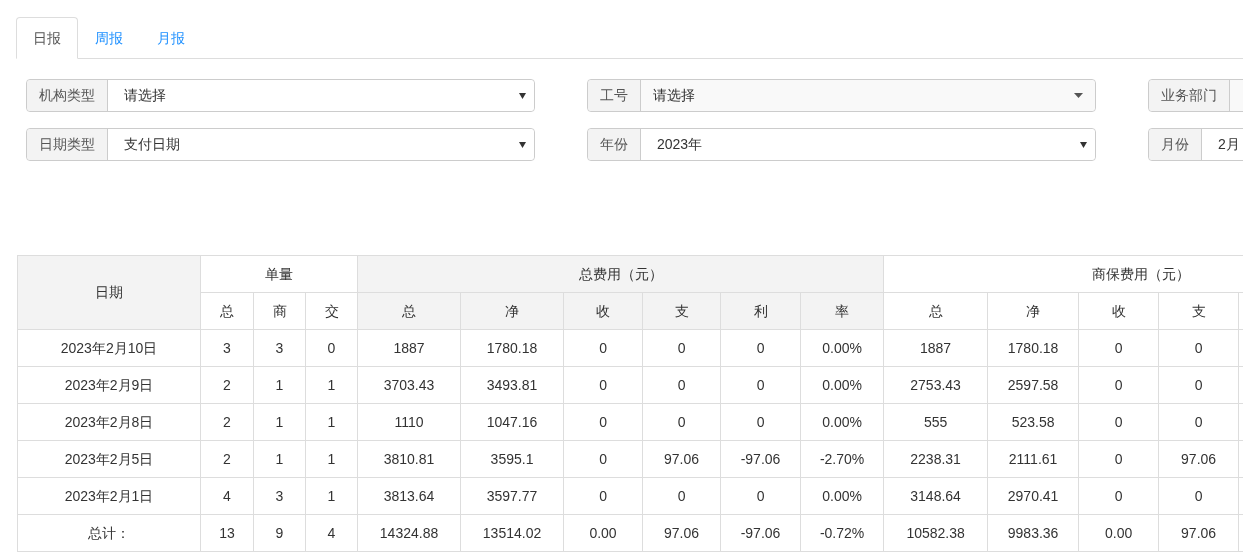 This screenshot has height=554, width=1243. Describe the element at coordinates (409, 422) in the screenshot. I see `table-cell: 1110` at that location.